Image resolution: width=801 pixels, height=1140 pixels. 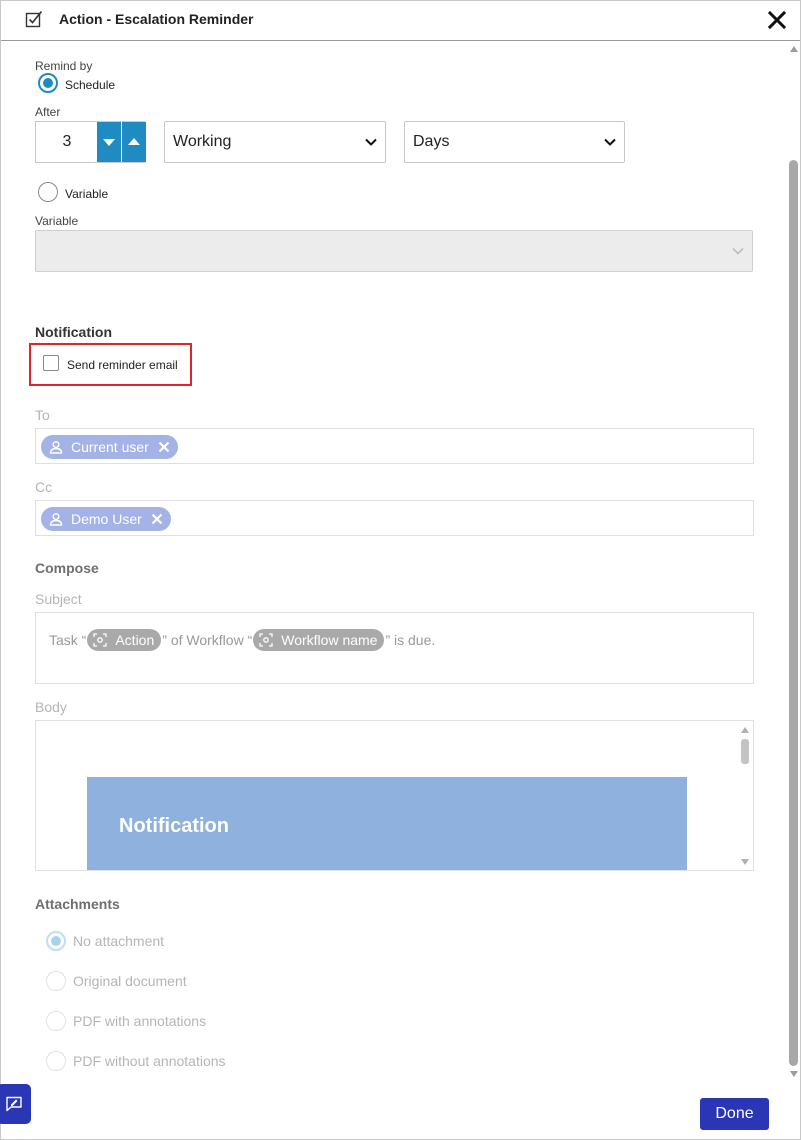 I want to click on after-label: After, so click(x=48, y=112).